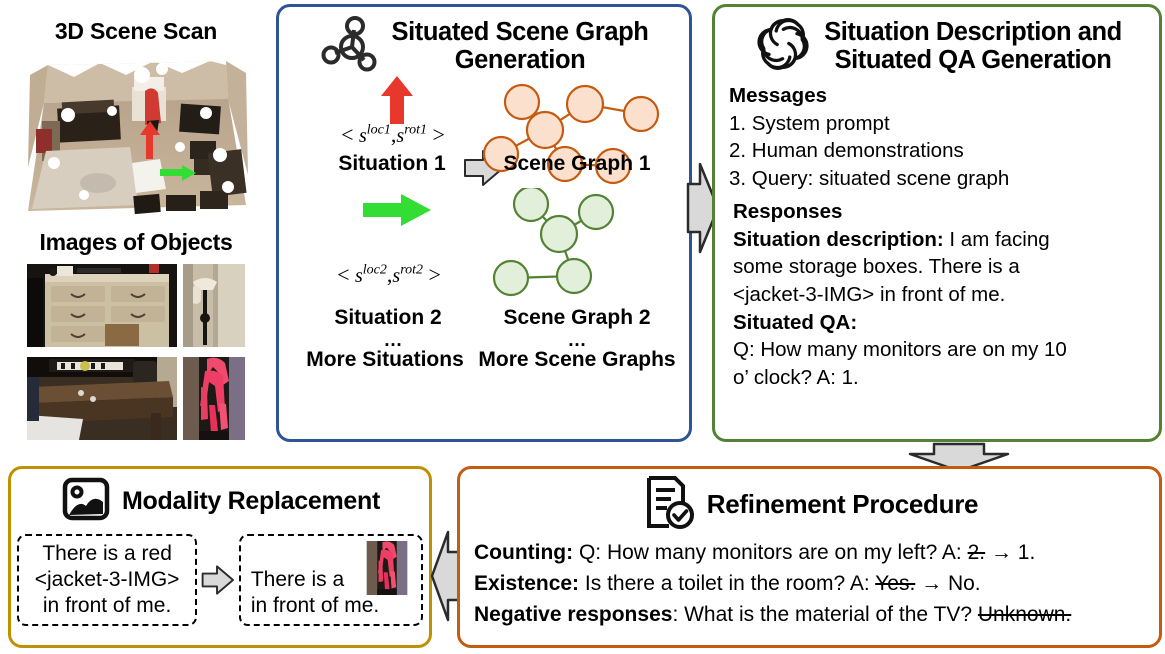  I want to click on refinement-row-text: Q: How many monitors are on my left? A:, so click(770, 552).